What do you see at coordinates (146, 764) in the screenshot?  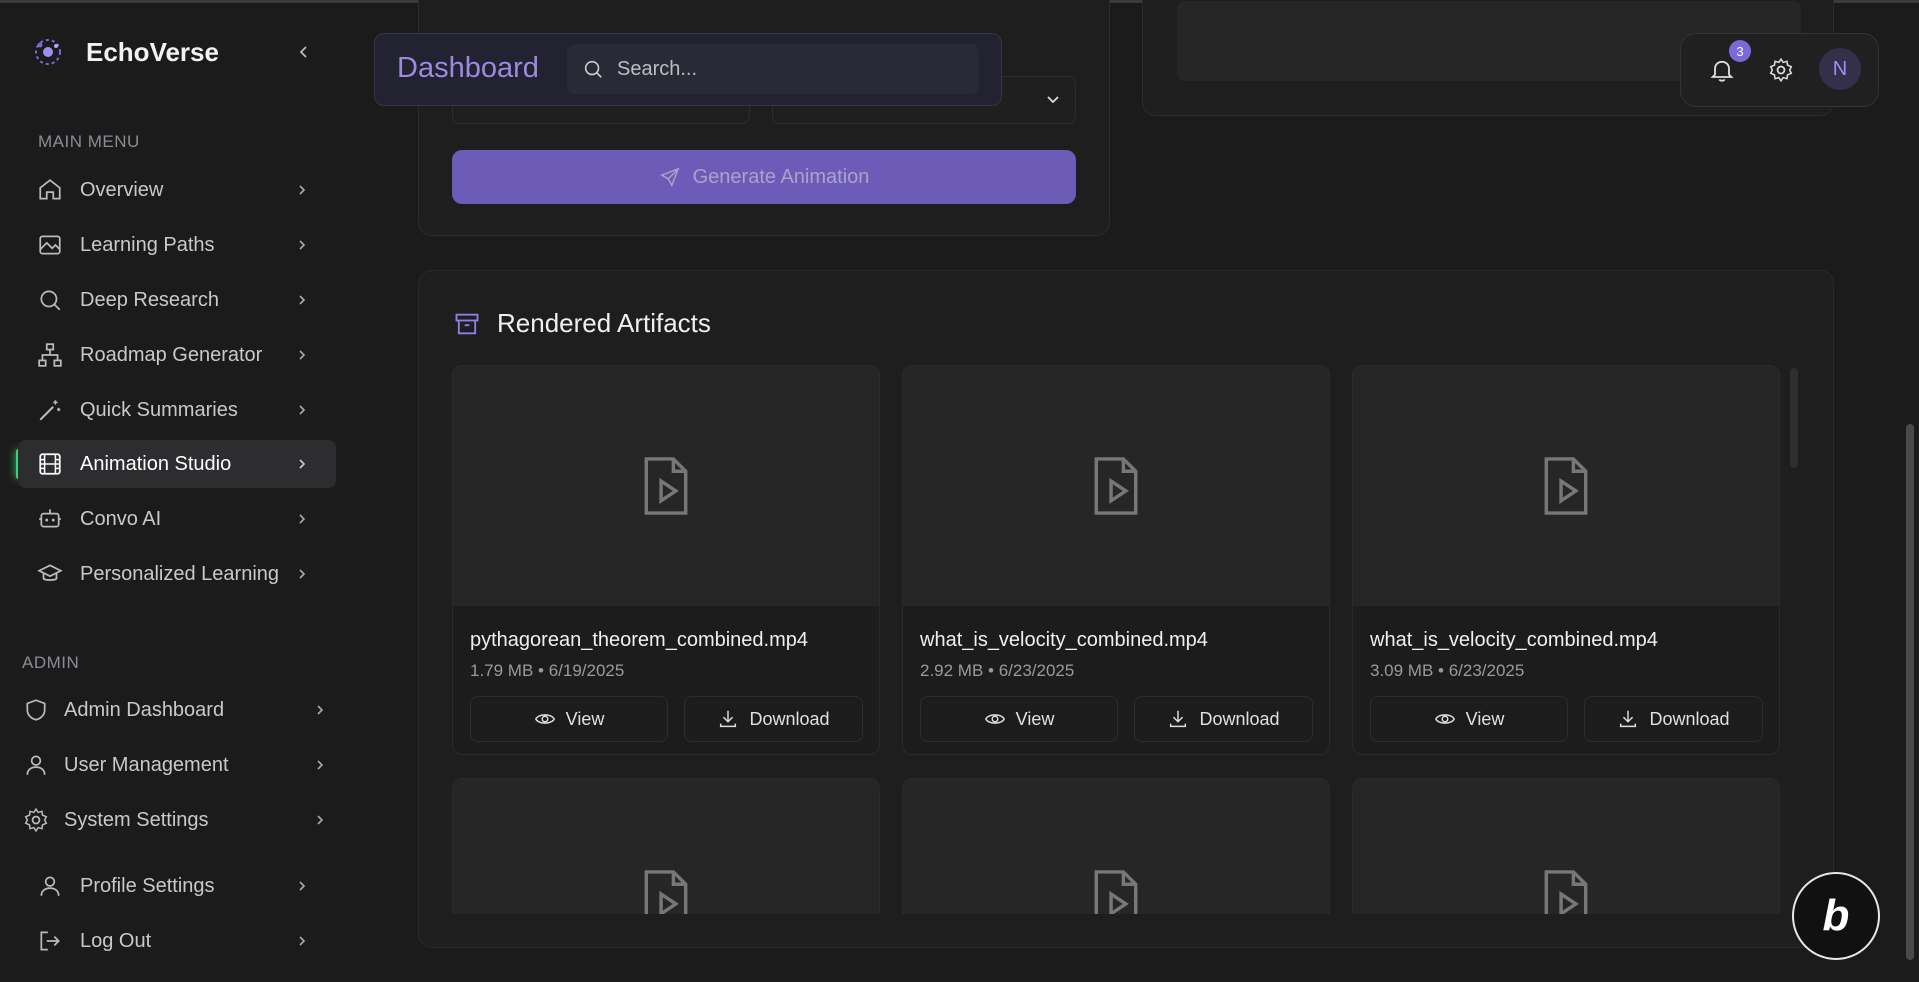 I see `sidebar-item-label: User Management` at bounding box center [146, 764].